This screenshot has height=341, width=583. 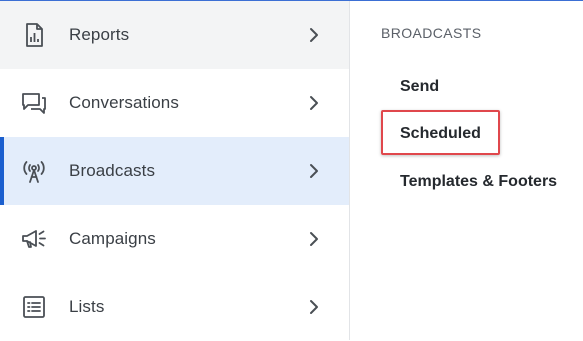 I want to click on submenu-item-send: Send, so click(x=419, y=87).